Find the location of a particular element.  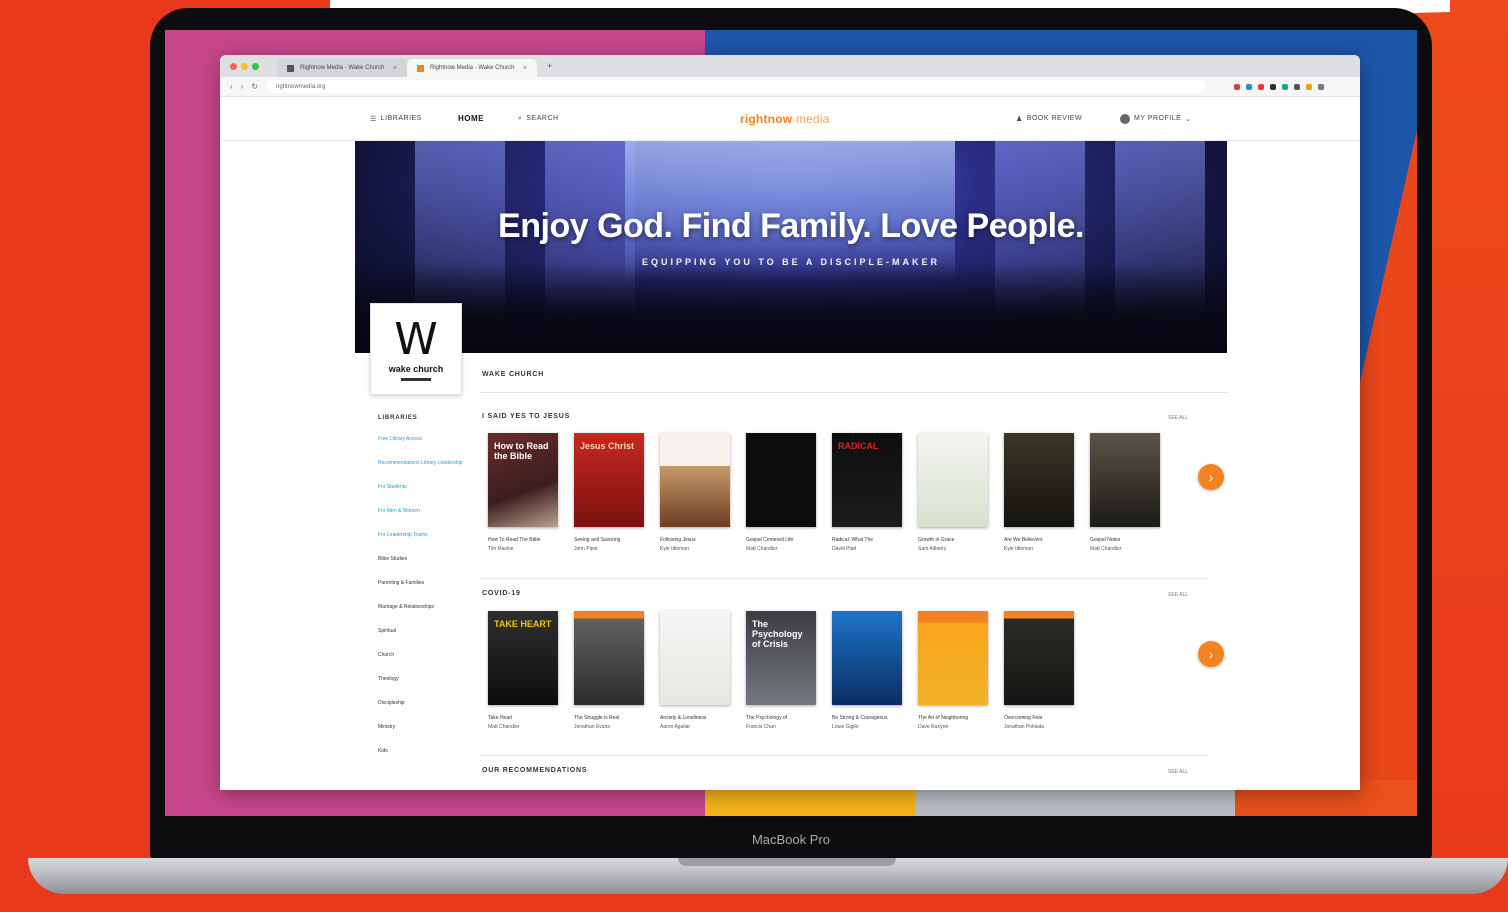

hero-title: Enjoy God. Find Family. Love People. is located at coordinates (791, 226).